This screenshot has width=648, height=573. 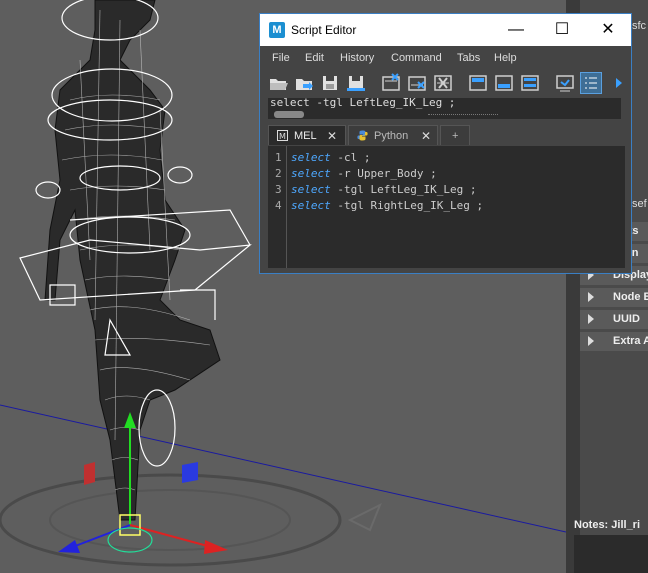 I want to click on tab-bar: M MEL ✕ Python ✕ +, so click(x=444, y=135).